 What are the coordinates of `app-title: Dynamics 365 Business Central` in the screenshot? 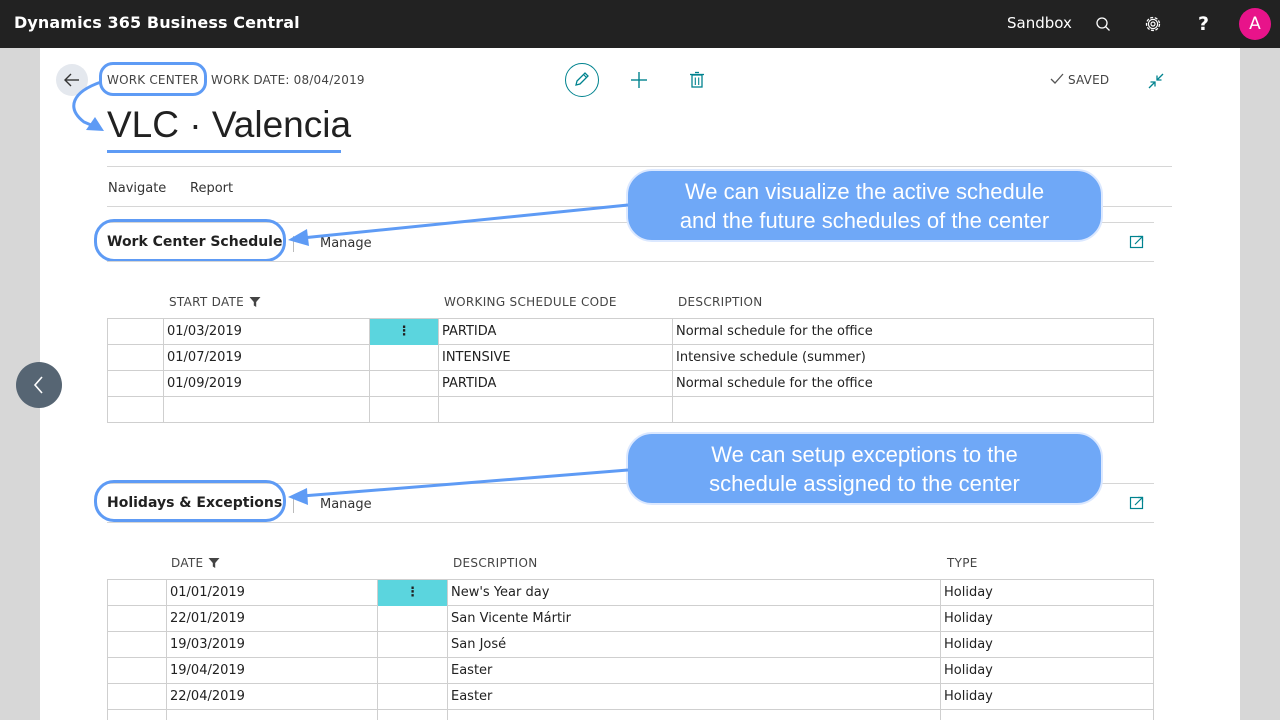 It's located at (157, 22).